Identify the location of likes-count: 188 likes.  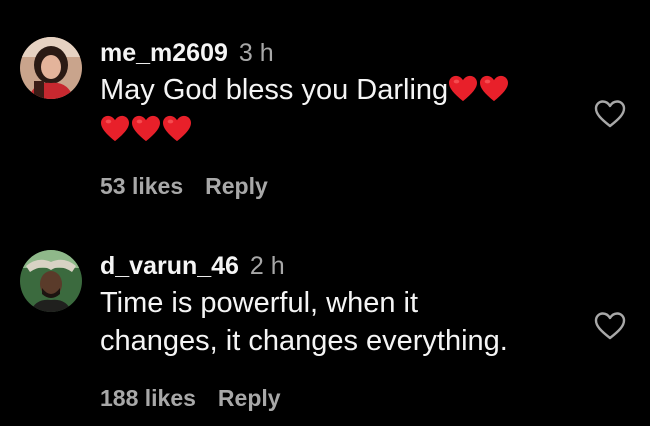
(148, 398).